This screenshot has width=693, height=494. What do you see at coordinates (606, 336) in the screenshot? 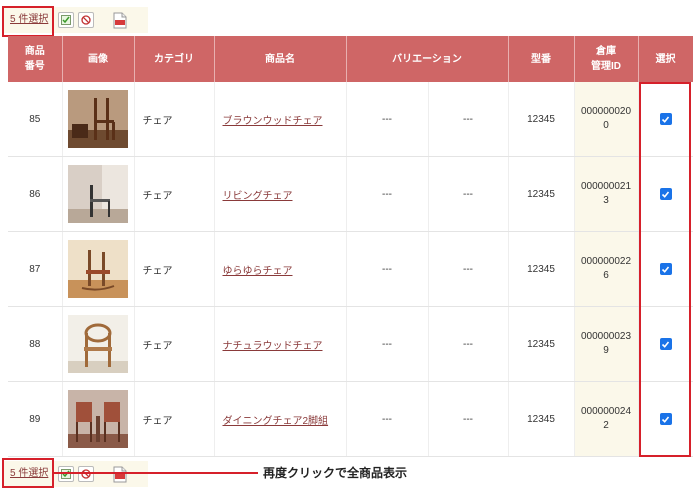
I see `warehouse-id-line1: 000000023` at bounding box center [606, 336].